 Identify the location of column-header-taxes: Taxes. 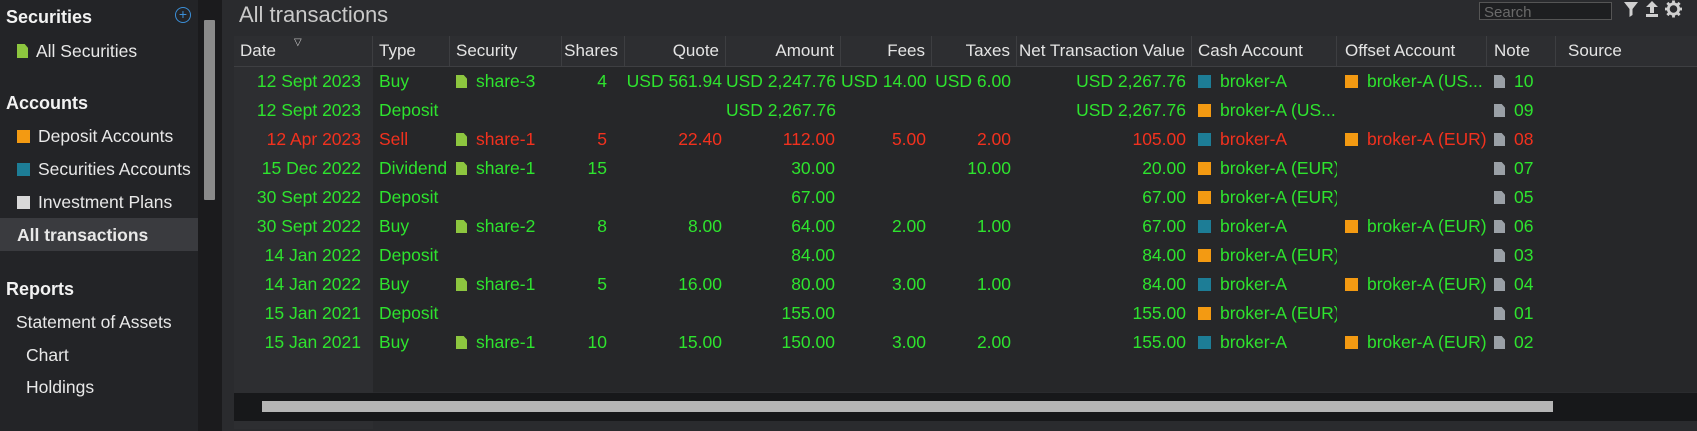
(974, 51).